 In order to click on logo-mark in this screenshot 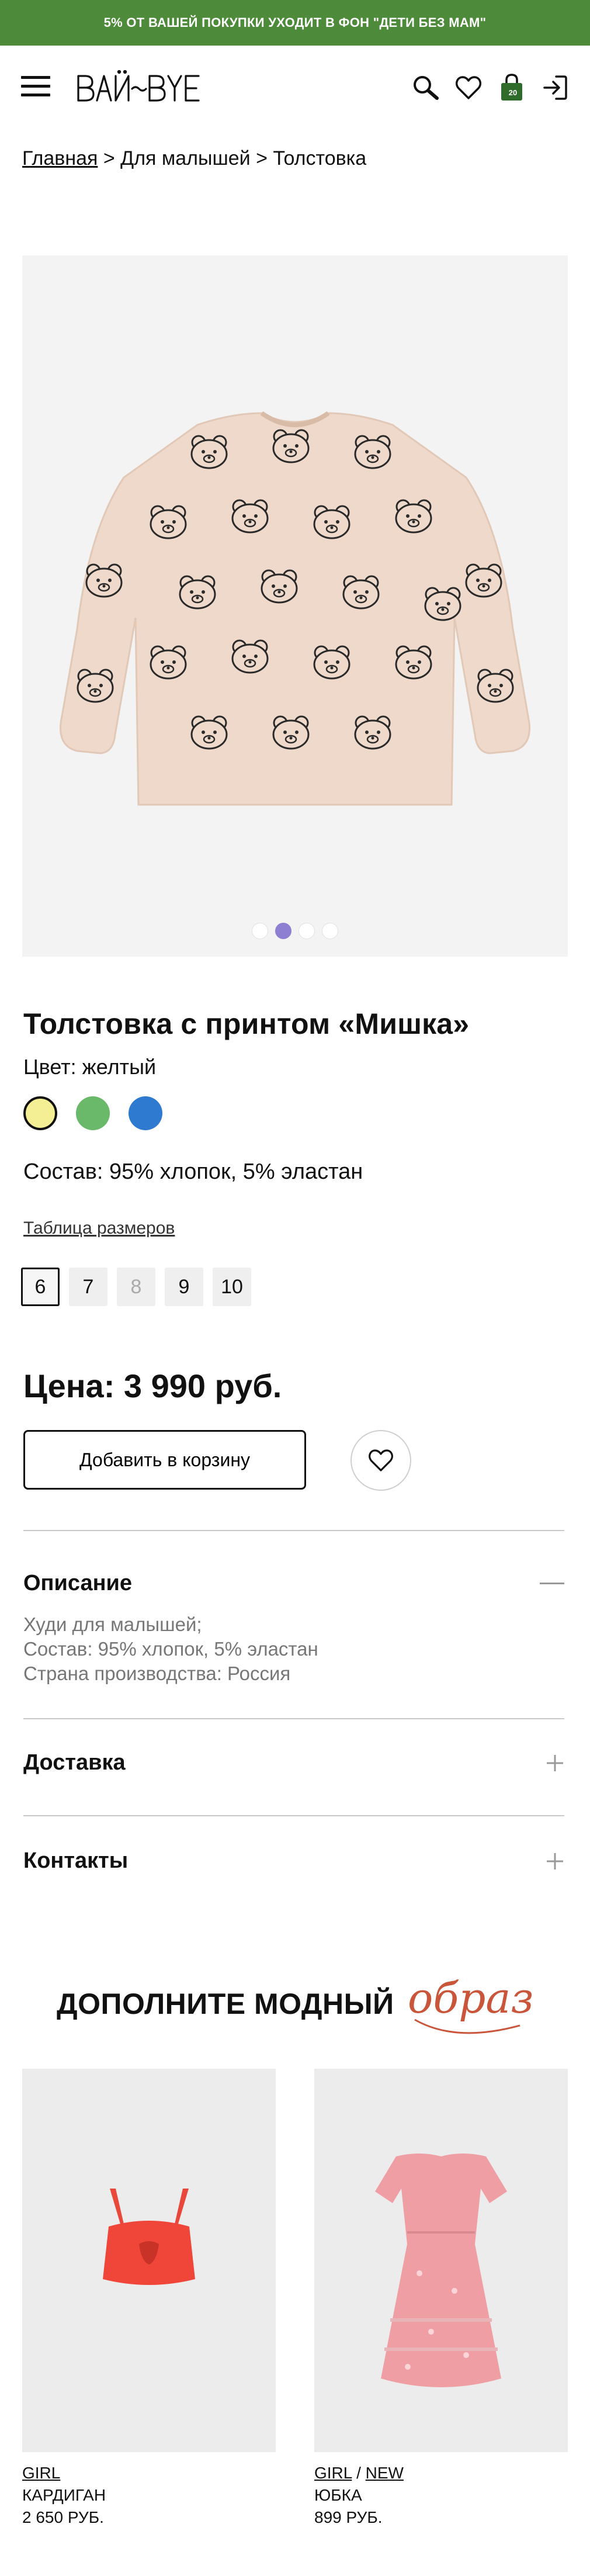, I will do `click(138, 86)`.